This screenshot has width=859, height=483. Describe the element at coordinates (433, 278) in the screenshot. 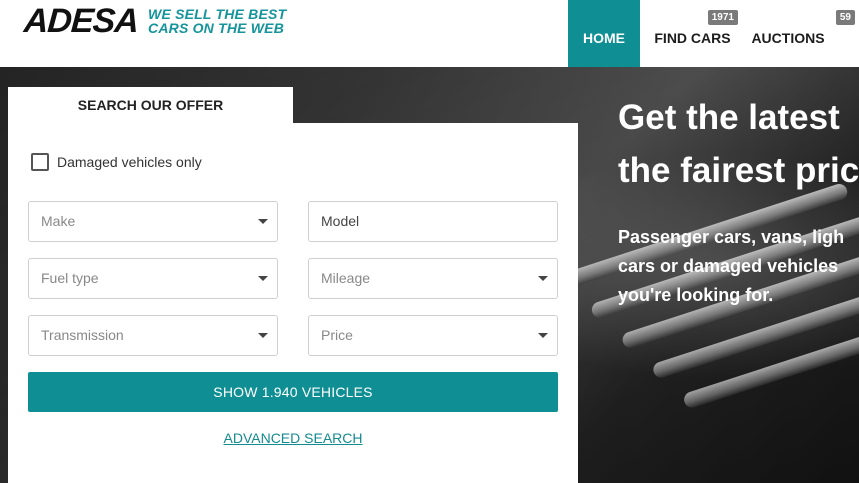

I see `mileage-select: Mileage` at that location.